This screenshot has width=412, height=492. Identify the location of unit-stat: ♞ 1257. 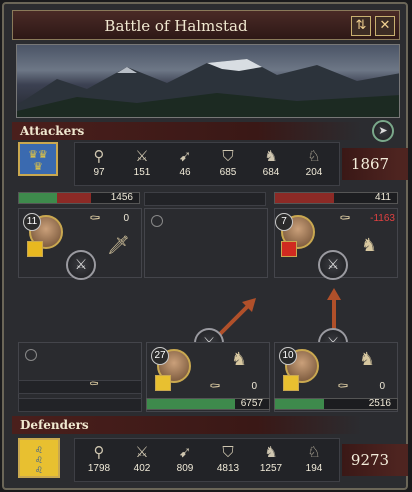
(271, 461).